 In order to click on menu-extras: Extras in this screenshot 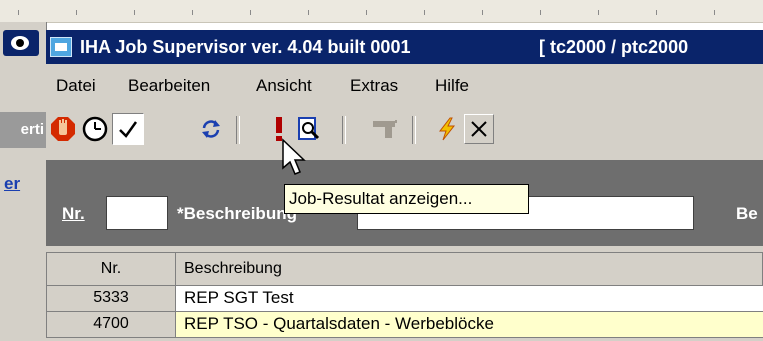, I will do `click(374, 86)`.